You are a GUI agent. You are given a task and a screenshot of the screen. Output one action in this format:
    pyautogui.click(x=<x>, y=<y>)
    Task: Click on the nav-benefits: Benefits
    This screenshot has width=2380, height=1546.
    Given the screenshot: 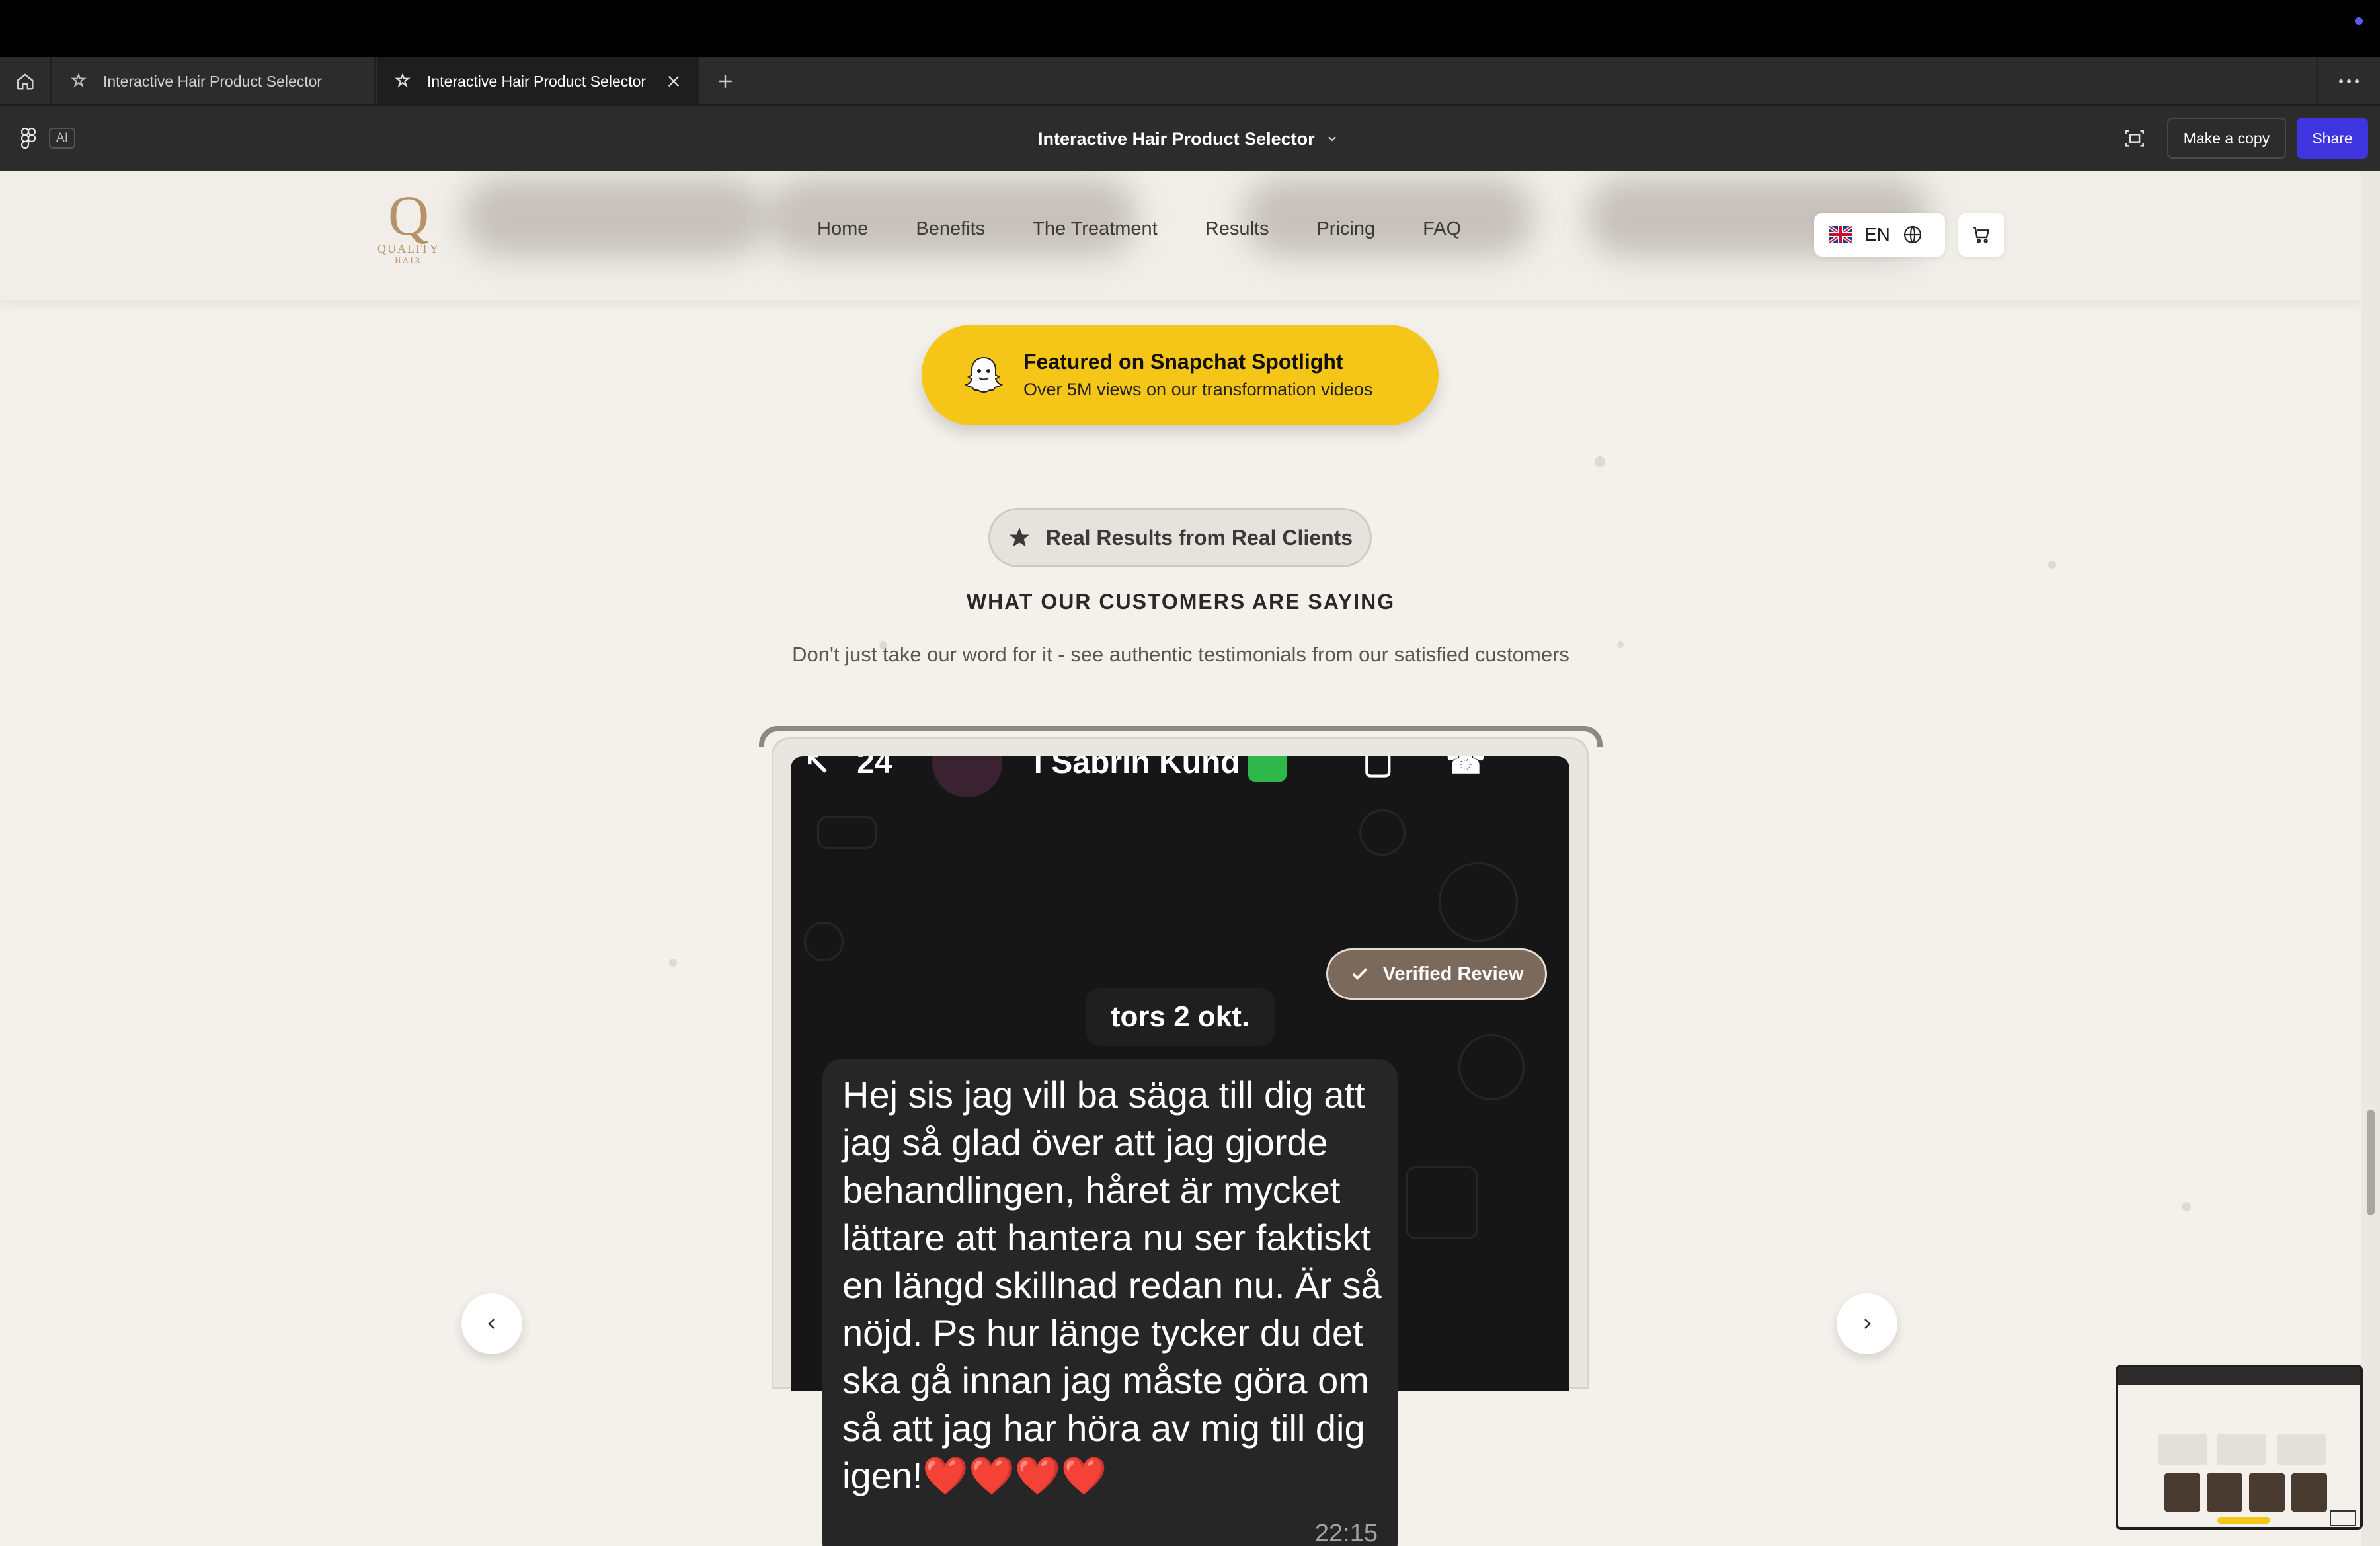 What is the action you would take?
    pyautogui.click(x=950, y=229)
    